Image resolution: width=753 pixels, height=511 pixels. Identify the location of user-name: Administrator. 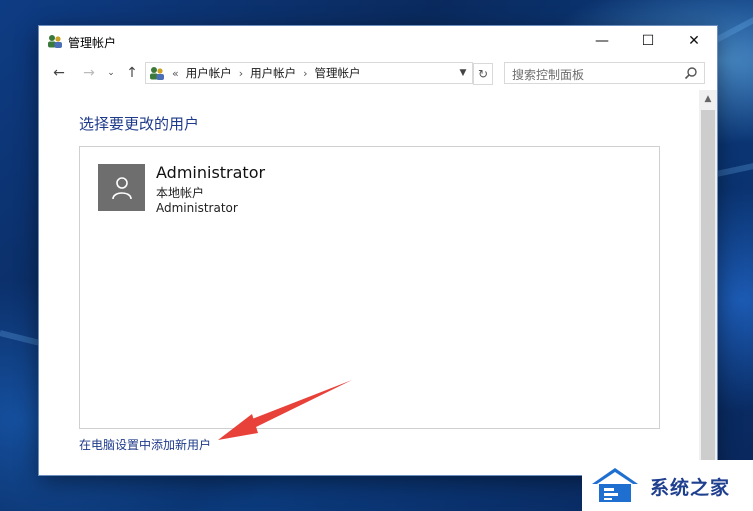
(210, 172).